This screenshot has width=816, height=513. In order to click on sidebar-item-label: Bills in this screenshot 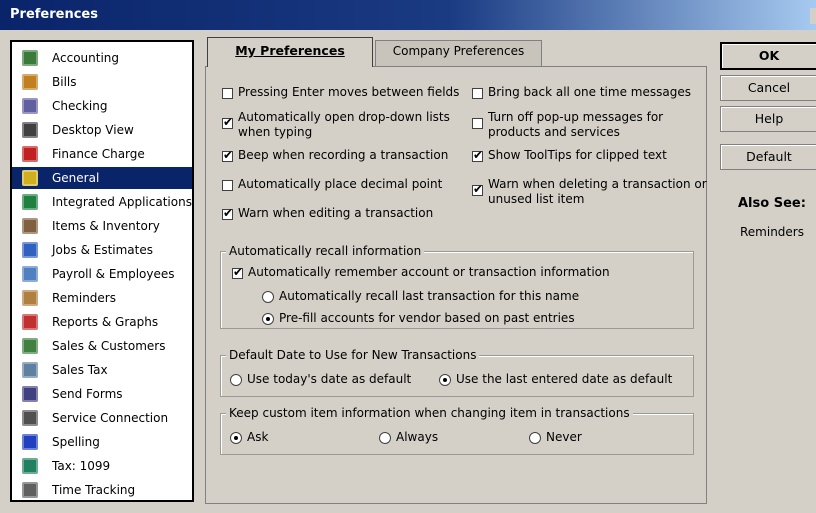, I will do `click(64, 82)`.